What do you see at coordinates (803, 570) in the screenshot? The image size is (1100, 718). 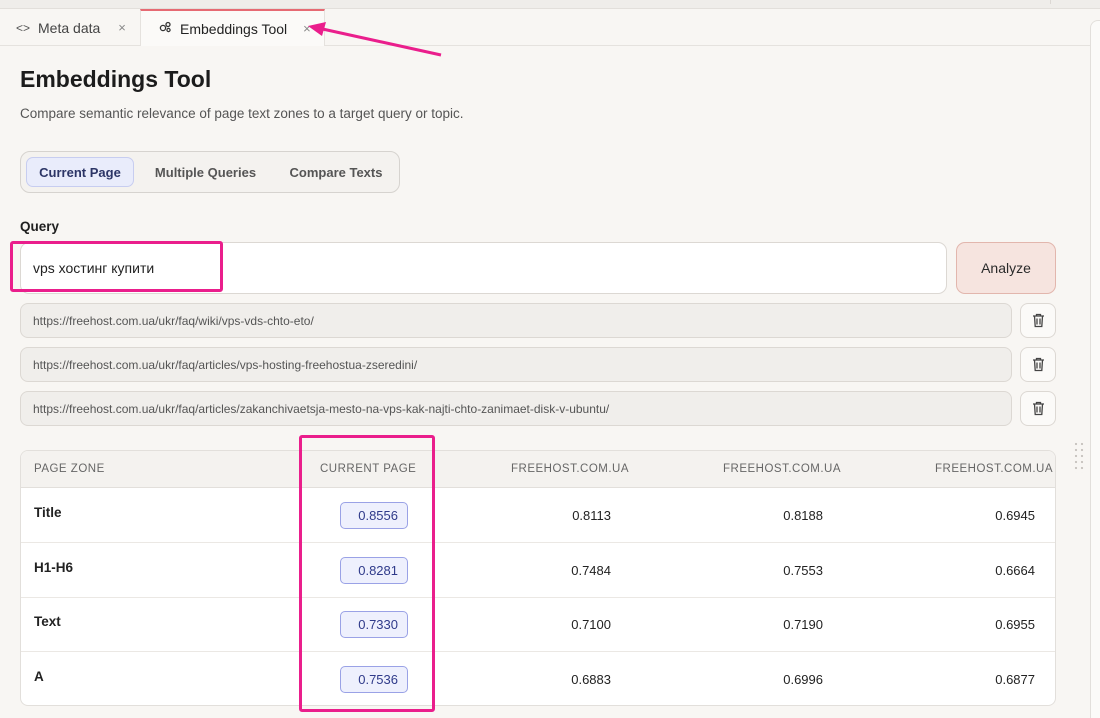 I see `score-cell: 0.7553` at bounding box center [803, 570].